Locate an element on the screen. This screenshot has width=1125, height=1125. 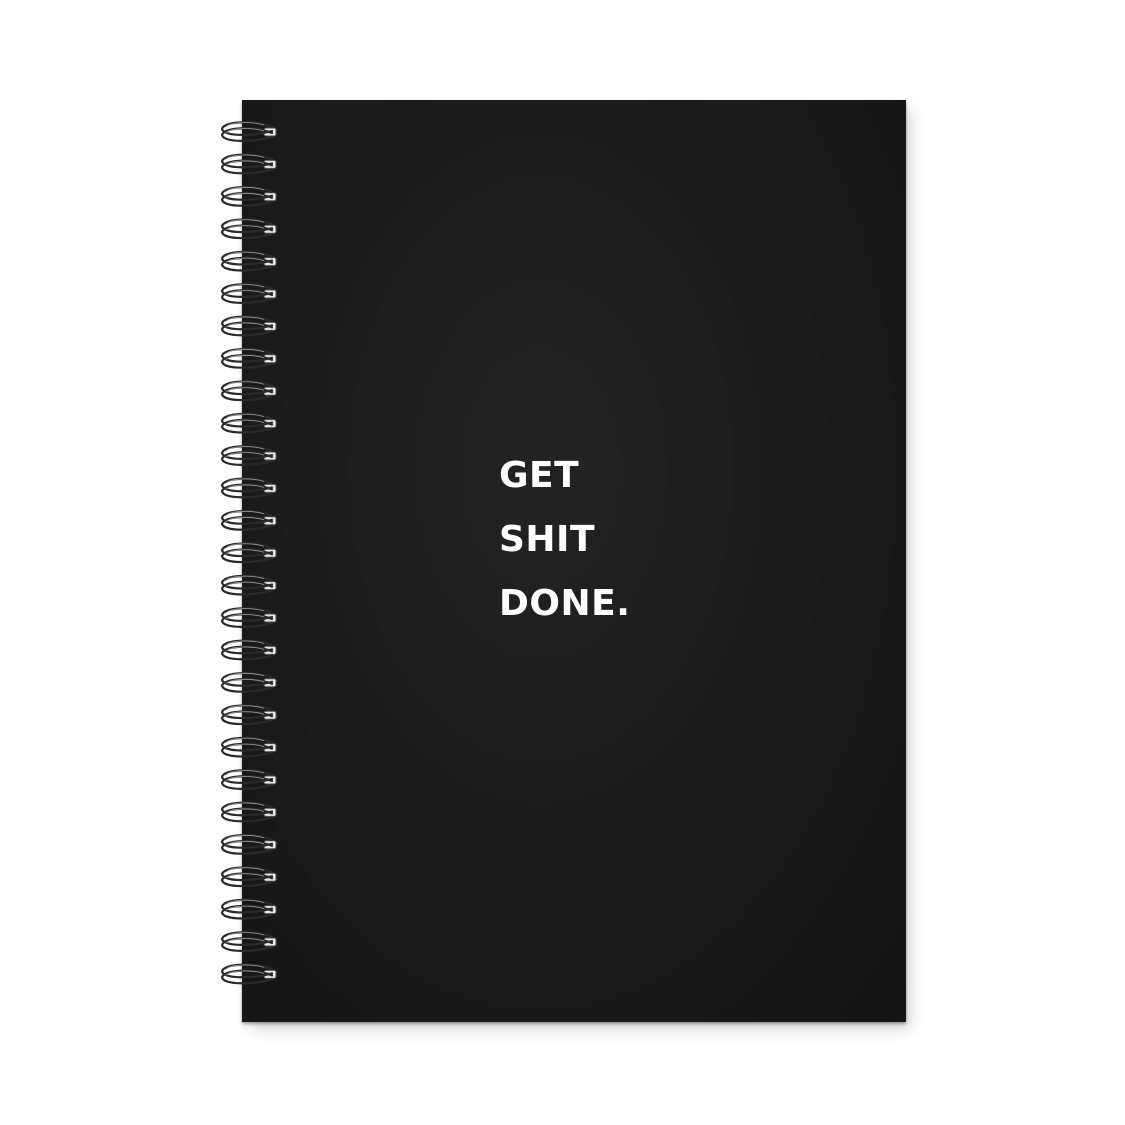
cover-slogan: GET SHIT DONE. is located at coordinates (564, 540).